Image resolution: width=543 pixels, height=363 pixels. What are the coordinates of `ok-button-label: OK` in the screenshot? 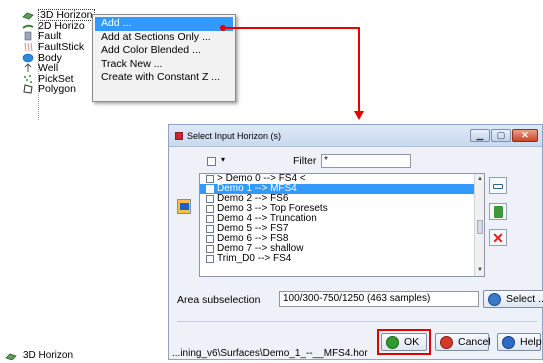 It's located at (412, 342).